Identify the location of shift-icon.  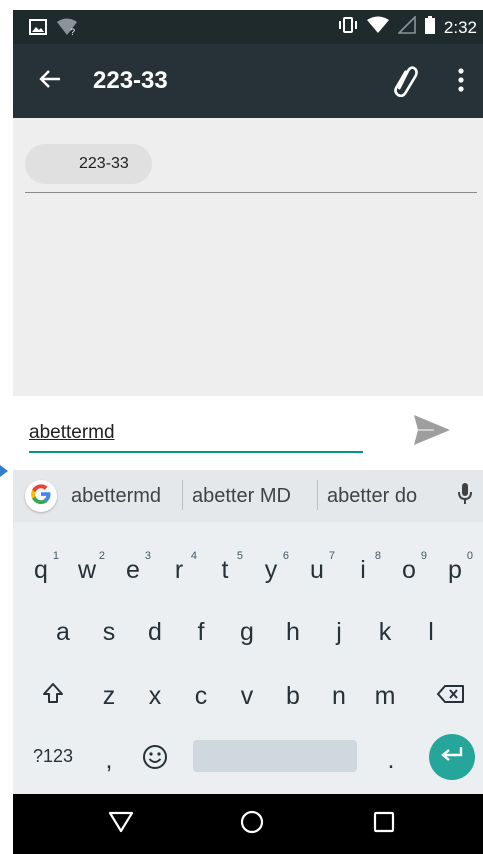
(53, 696).